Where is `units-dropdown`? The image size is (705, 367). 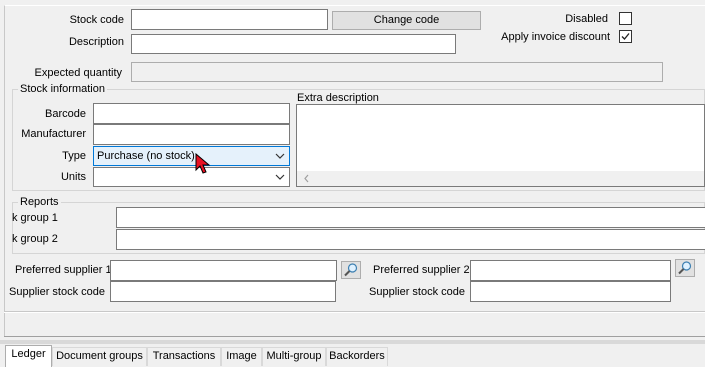
units-dropdown is located at coordinates (191, 177).